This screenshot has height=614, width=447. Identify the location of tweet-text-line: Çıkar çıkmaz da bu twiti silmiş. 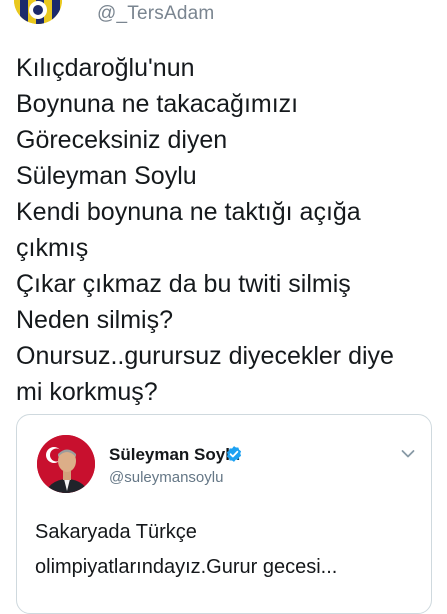
(183, 284).